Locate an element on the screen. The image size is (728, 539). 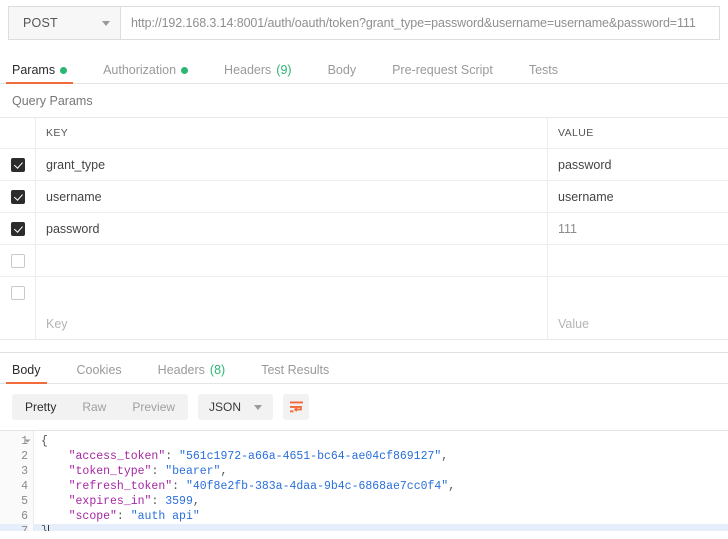
chevron-down-icon is located at coordinates (258, 407).